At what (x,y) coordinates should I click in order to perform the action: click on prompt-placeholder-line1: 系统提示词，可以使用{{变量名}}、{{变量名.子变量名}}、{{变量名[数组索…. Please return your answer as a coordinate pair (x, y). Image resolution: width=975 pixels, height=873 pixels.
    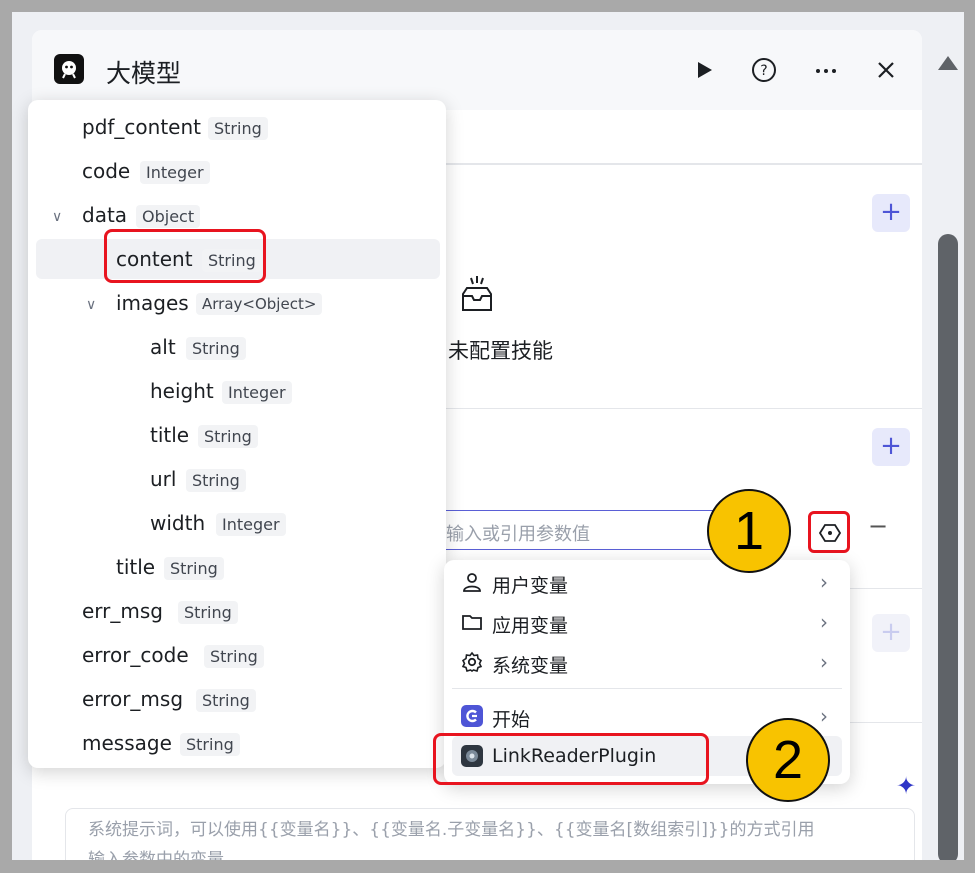
    Looking at the image, I should click on (451, 830).